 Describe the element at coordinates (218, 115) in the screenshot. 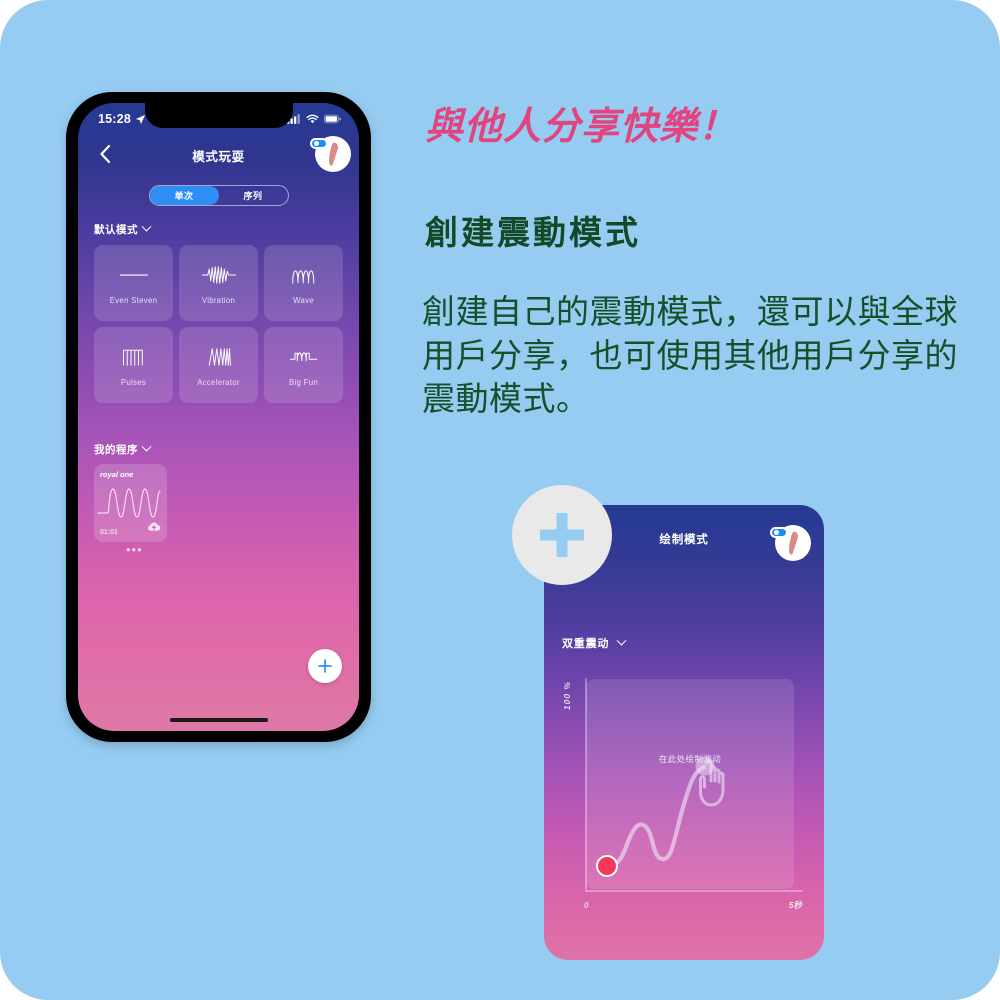

I see `phone-notch` at that location.